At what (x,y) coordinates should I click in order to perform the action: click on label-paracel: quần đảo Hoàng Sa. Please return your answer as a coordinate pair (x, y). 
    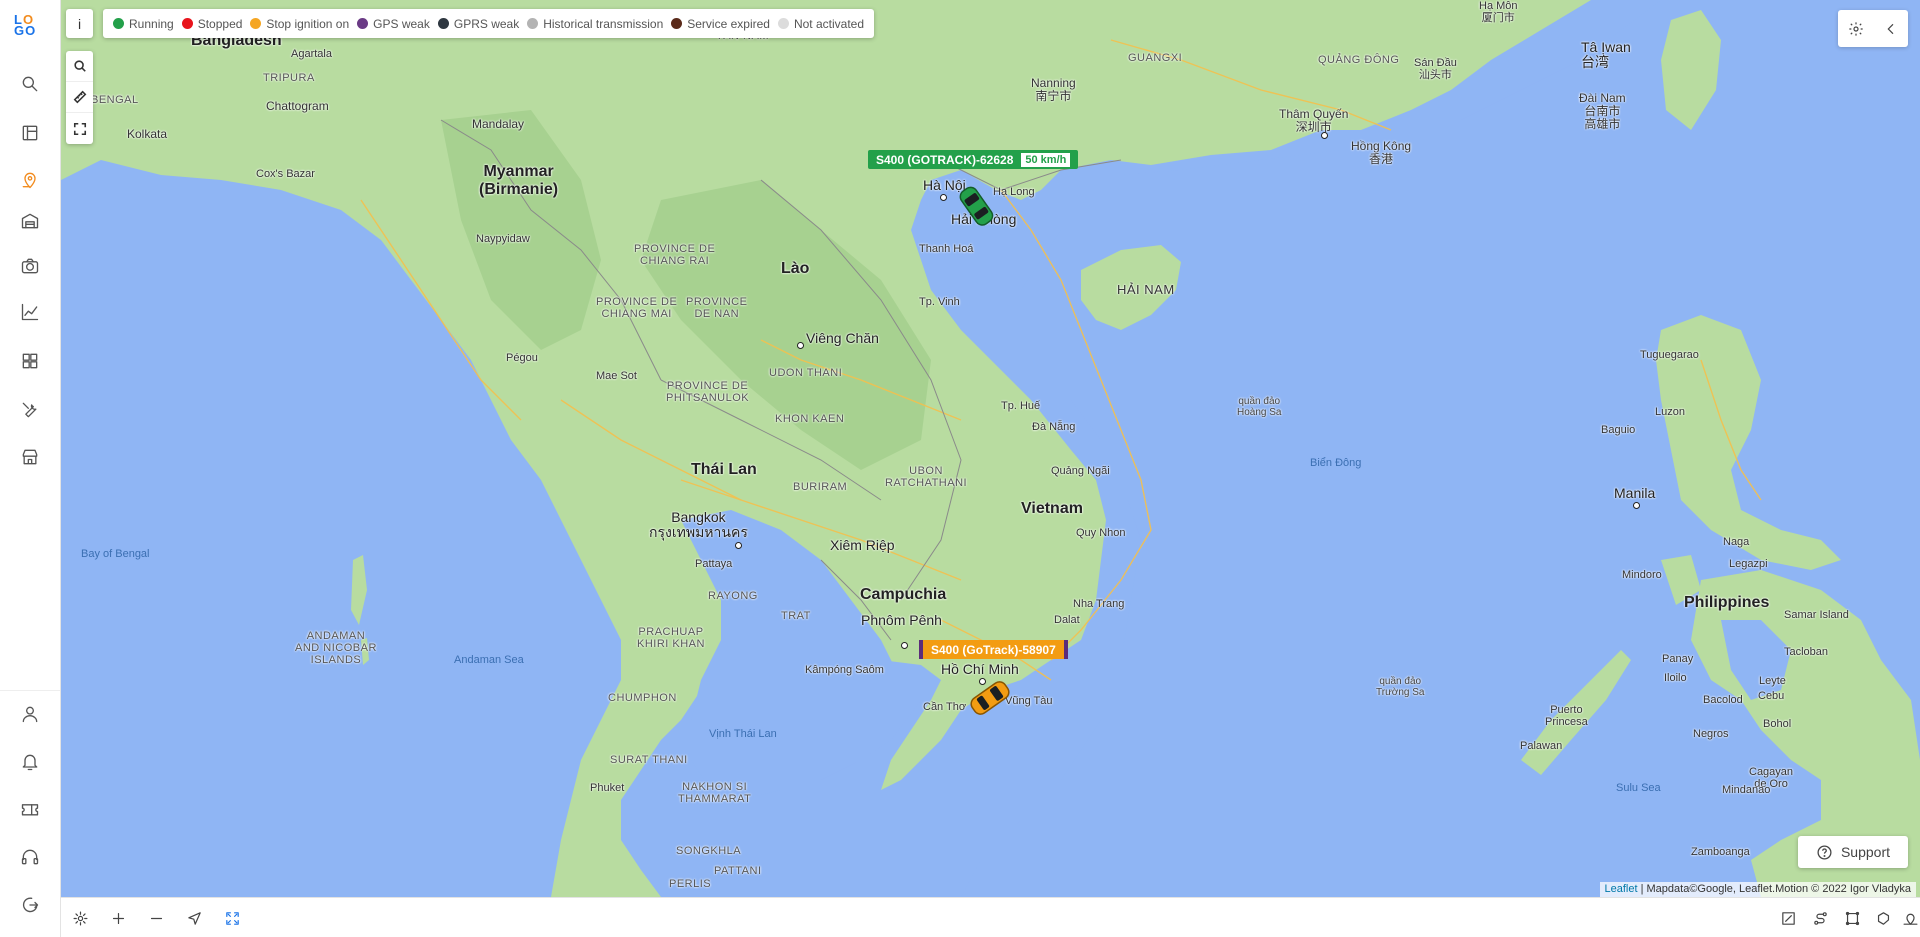
    Looking at the image, I should click on (1259, 407).